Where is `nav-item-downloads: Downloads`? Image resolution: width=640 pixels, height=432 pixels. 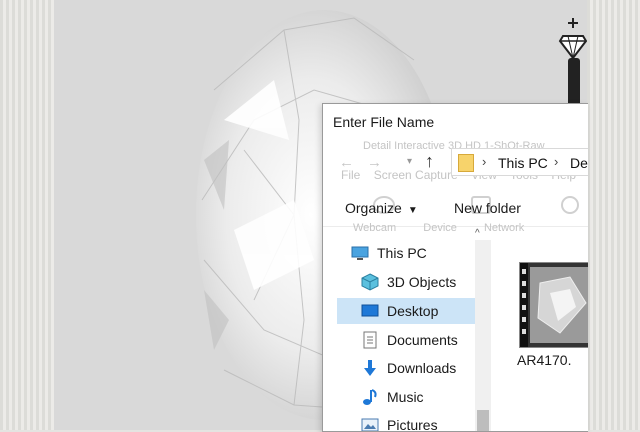
nav-item-downloads: Downloads is located at coordinates (418, 368).